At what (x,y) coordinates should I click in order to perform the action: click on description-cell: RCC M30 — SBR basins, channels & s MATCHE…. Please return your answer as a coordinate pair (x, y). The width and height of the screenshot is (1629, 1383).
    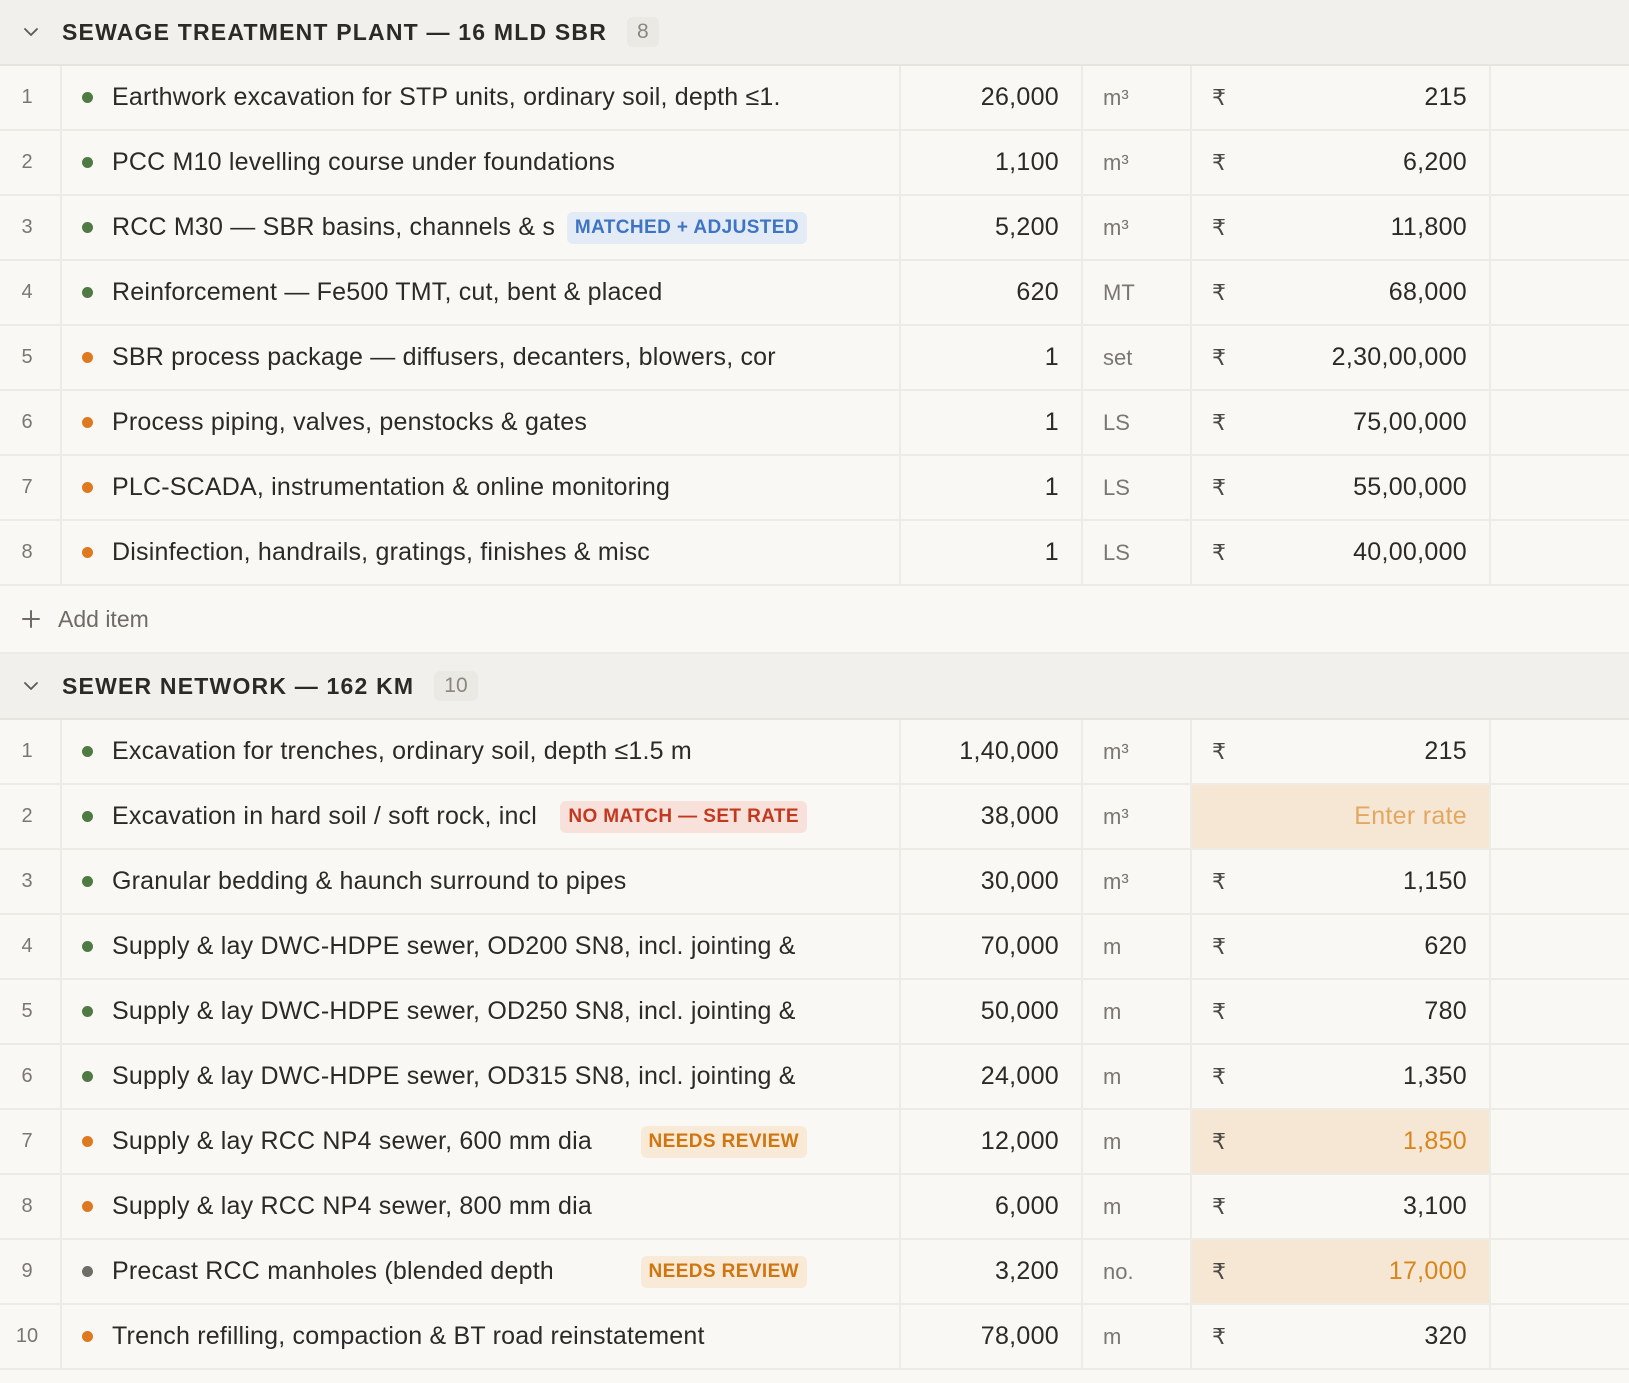
    Looking at the image, I should click on (481, 227).